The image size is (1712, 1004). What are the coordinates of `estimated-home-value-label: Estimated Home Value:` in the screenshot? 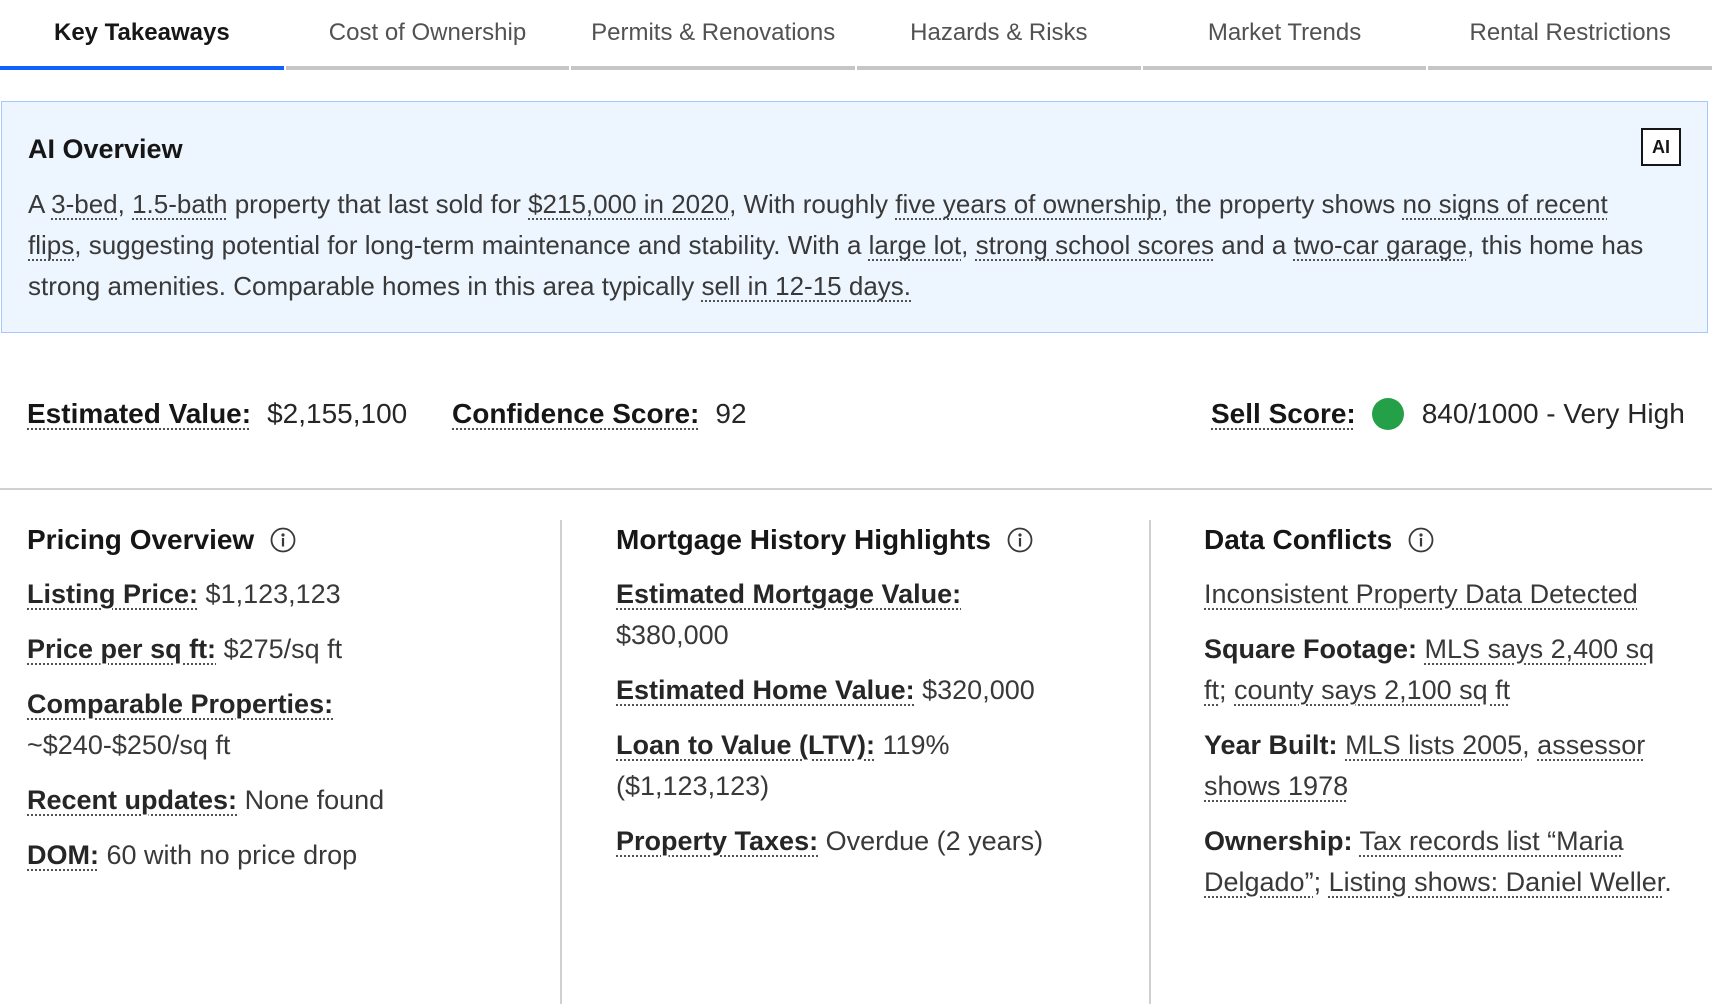 It's located at (765, 690).